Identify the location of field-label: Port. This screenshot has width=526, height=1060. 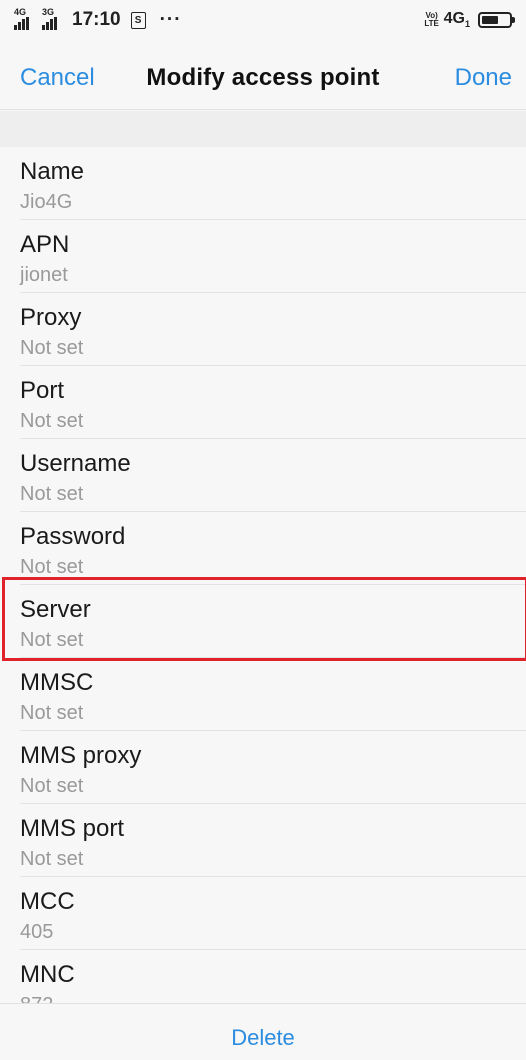
(42, 390).